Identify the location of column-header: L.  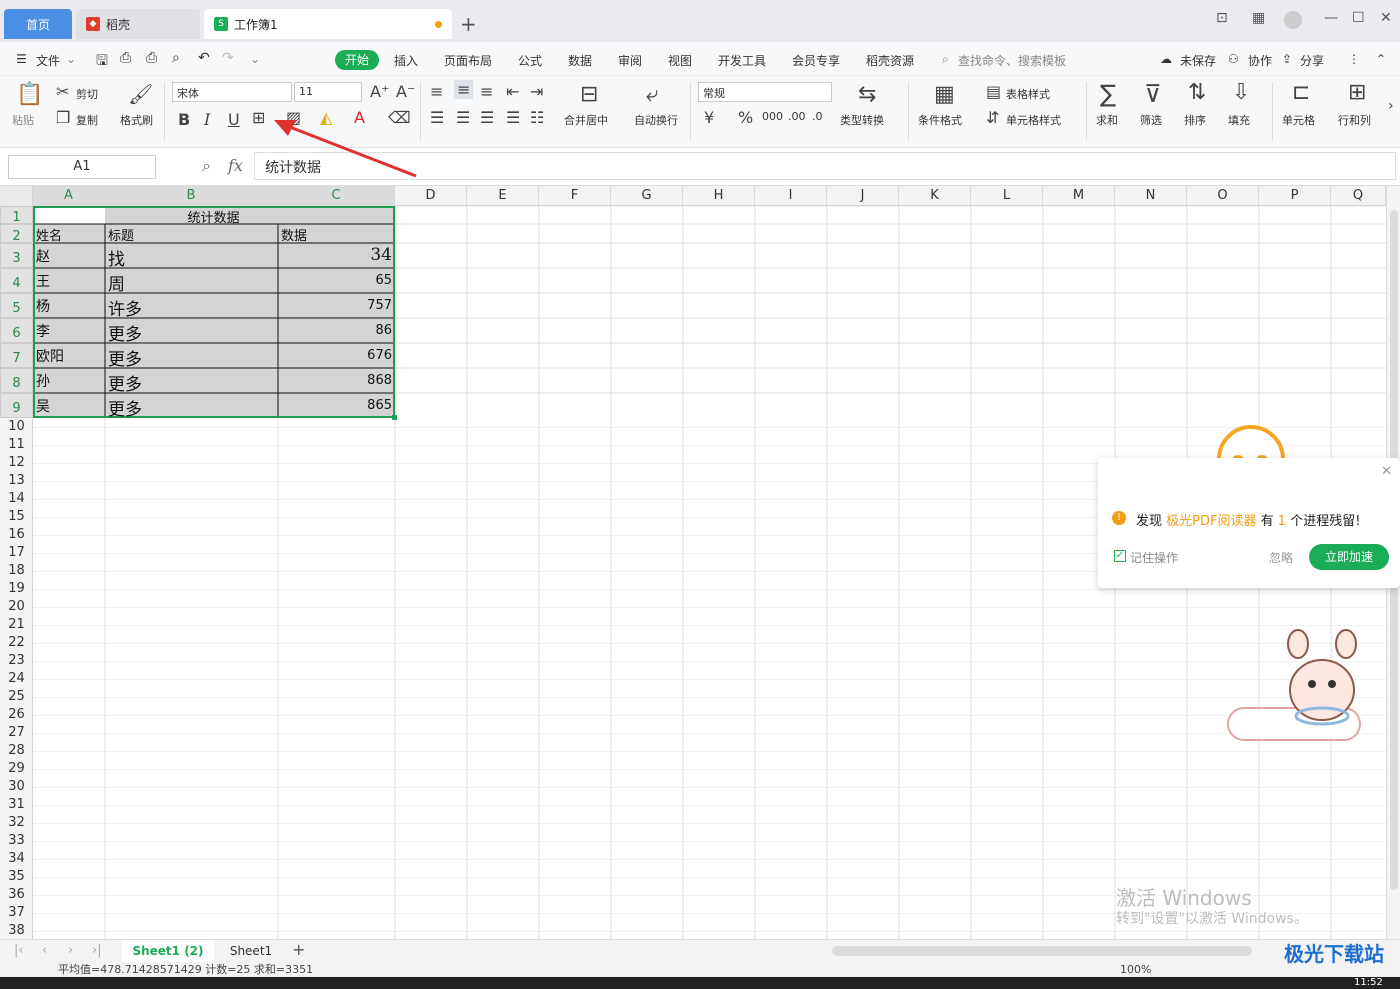
(1007, 196).